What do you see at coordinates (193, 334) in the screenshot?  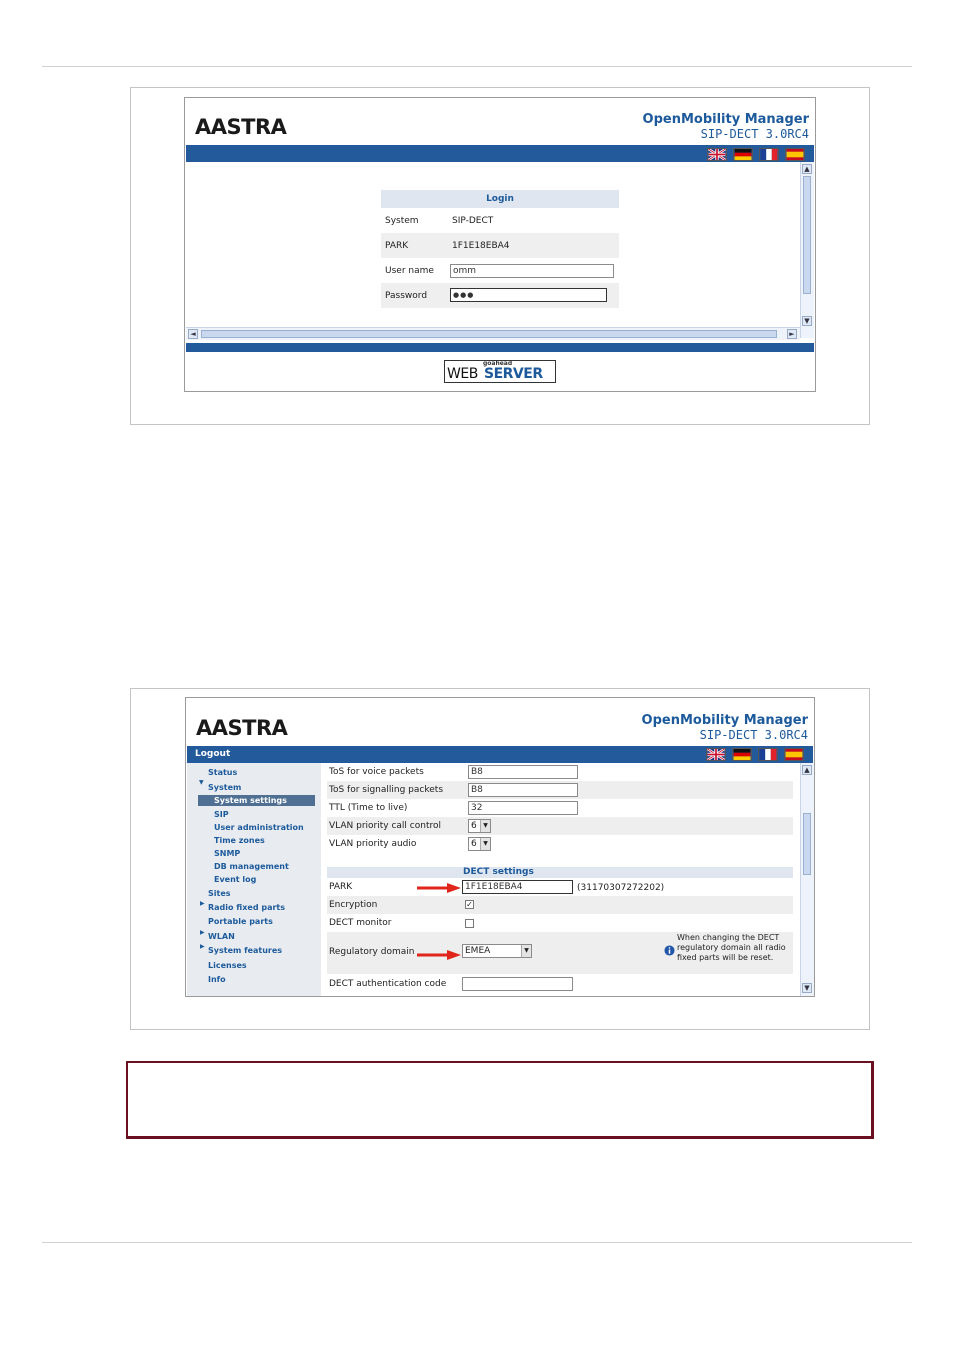 I see `scroll-left-arrow-icon: ◄` at bounding box center [193, 334].